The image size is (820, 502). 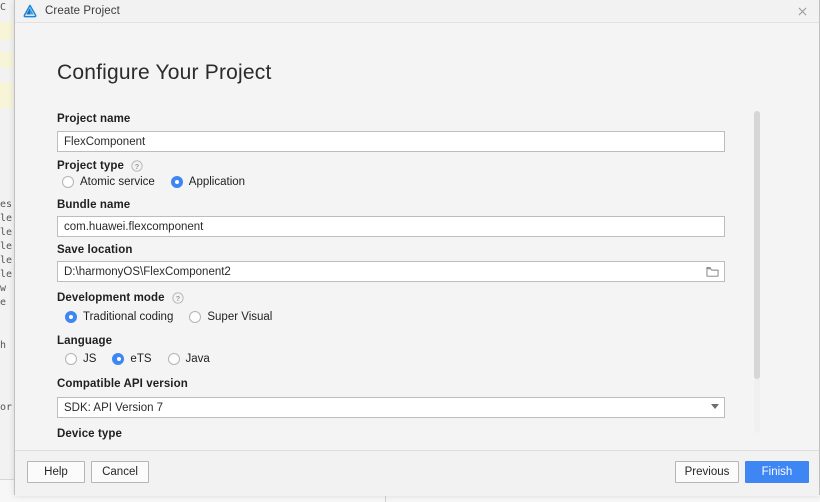 What do you see at coordinates (707, 472) in the screenshot?
I see `previous-button: Previous` at bounding box center [707, 472].